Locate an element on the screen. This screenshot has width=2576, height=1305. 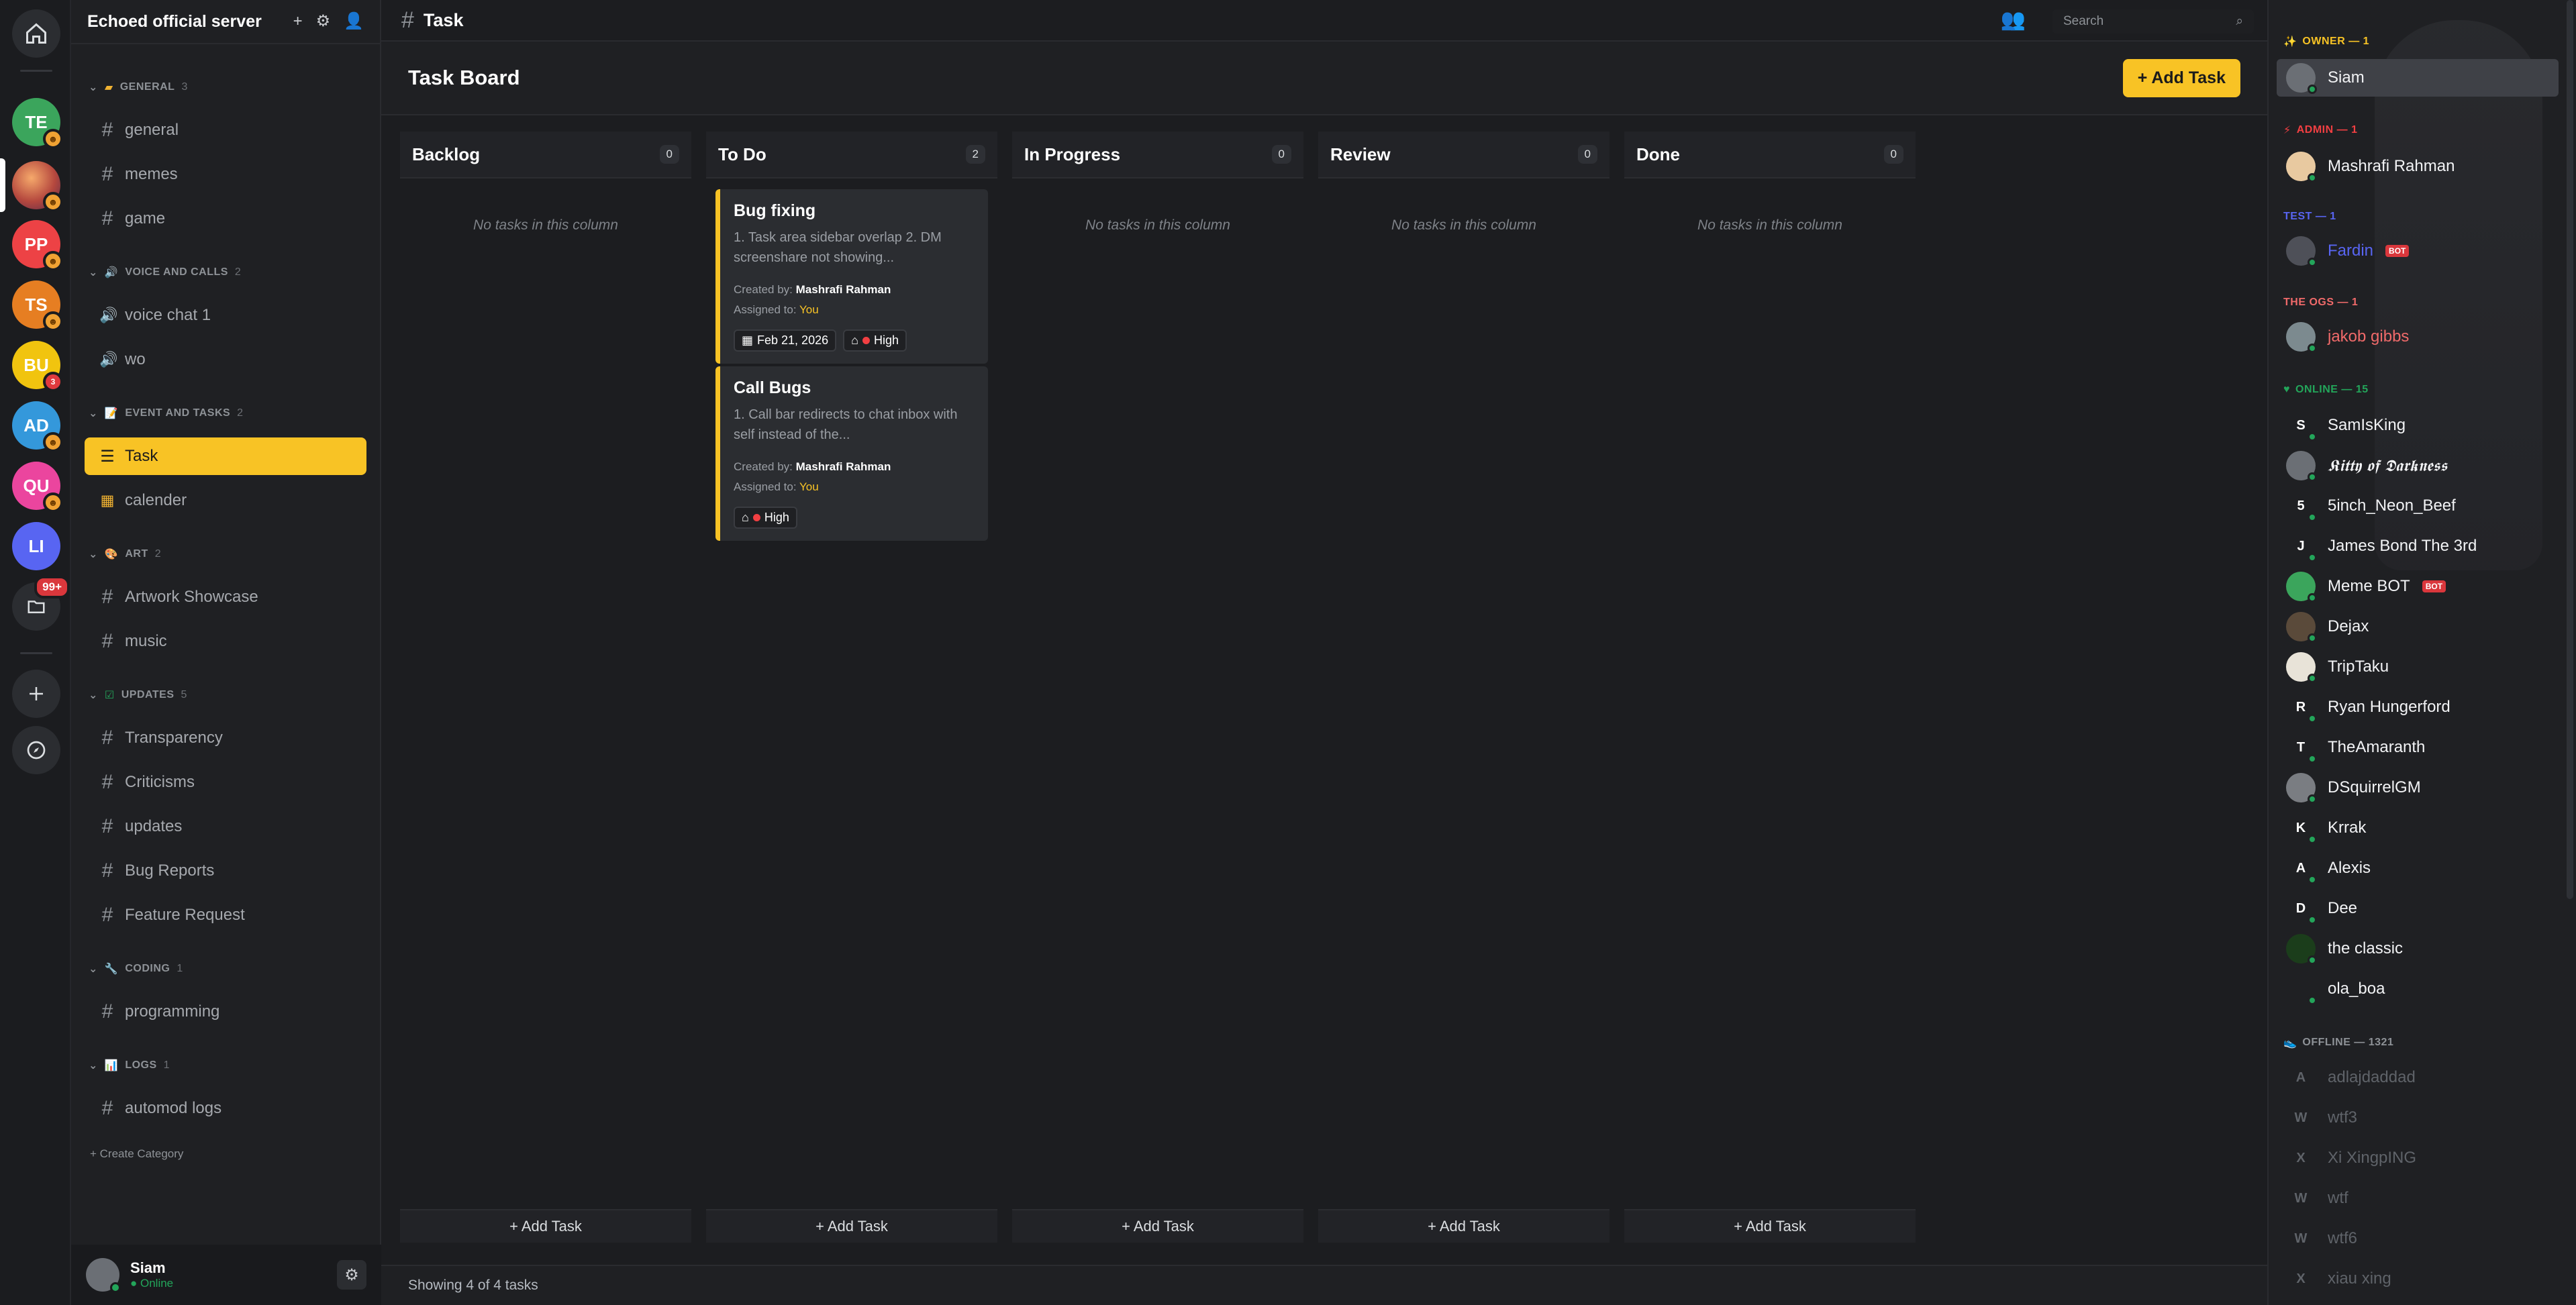
server-te: TE ☻ is located at coordinates (37, 123).